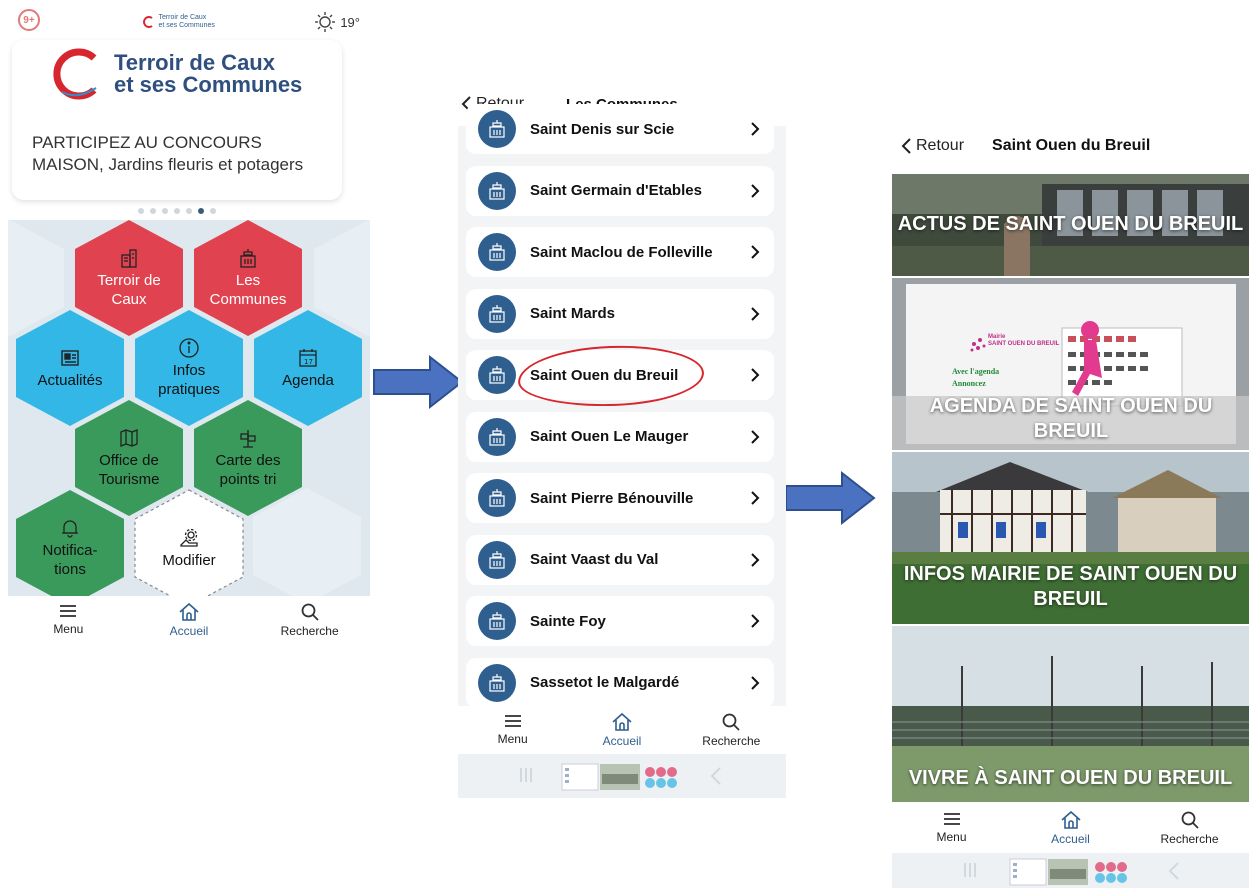 Image resolution: width=1249 pixels, height=888 pixels. Describe the element at coordinates (70, 357) in the screenshot. I see `newspaper-icon` at that location.